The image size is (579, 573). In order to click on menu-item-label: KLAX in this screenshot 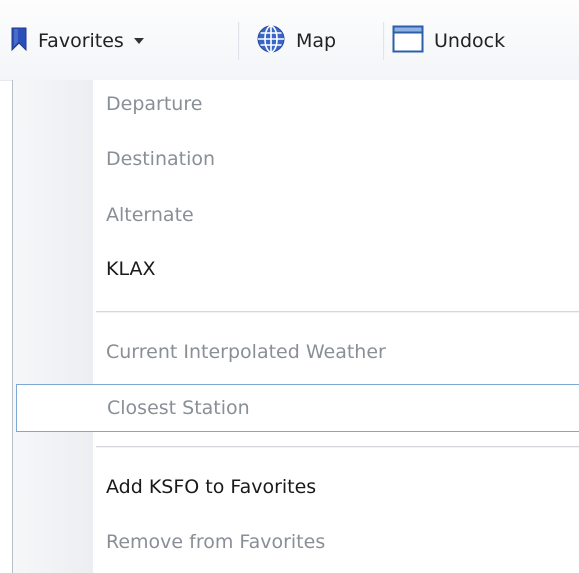, I will do `click(131, 269)`.